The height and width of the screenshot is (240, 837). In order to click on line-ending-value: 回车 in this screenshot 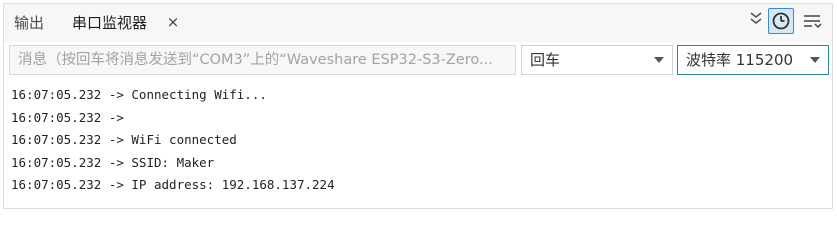, I will do `click(545, 60)`.